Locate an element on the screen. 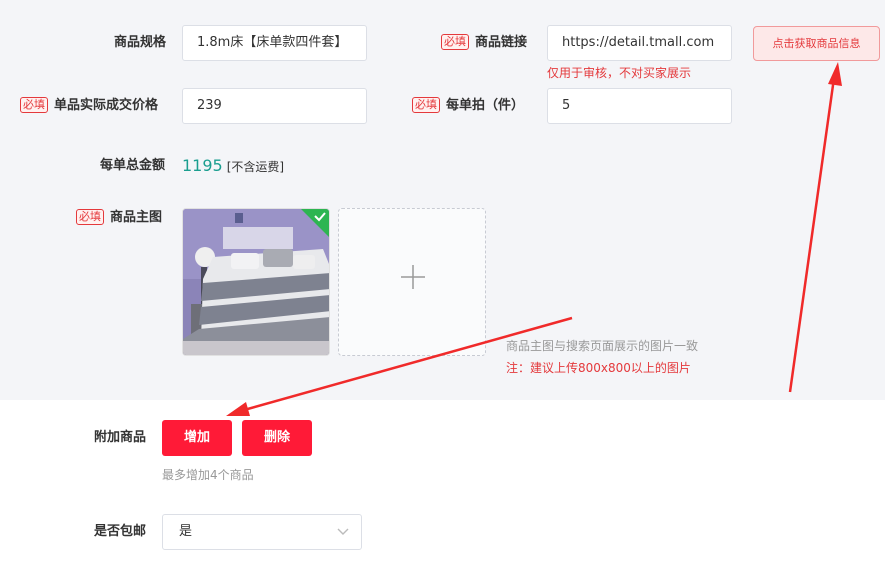 Image resolution: width=885 pixels, height=573 pixels. upload-image-button is located at coordinates (412, 282).